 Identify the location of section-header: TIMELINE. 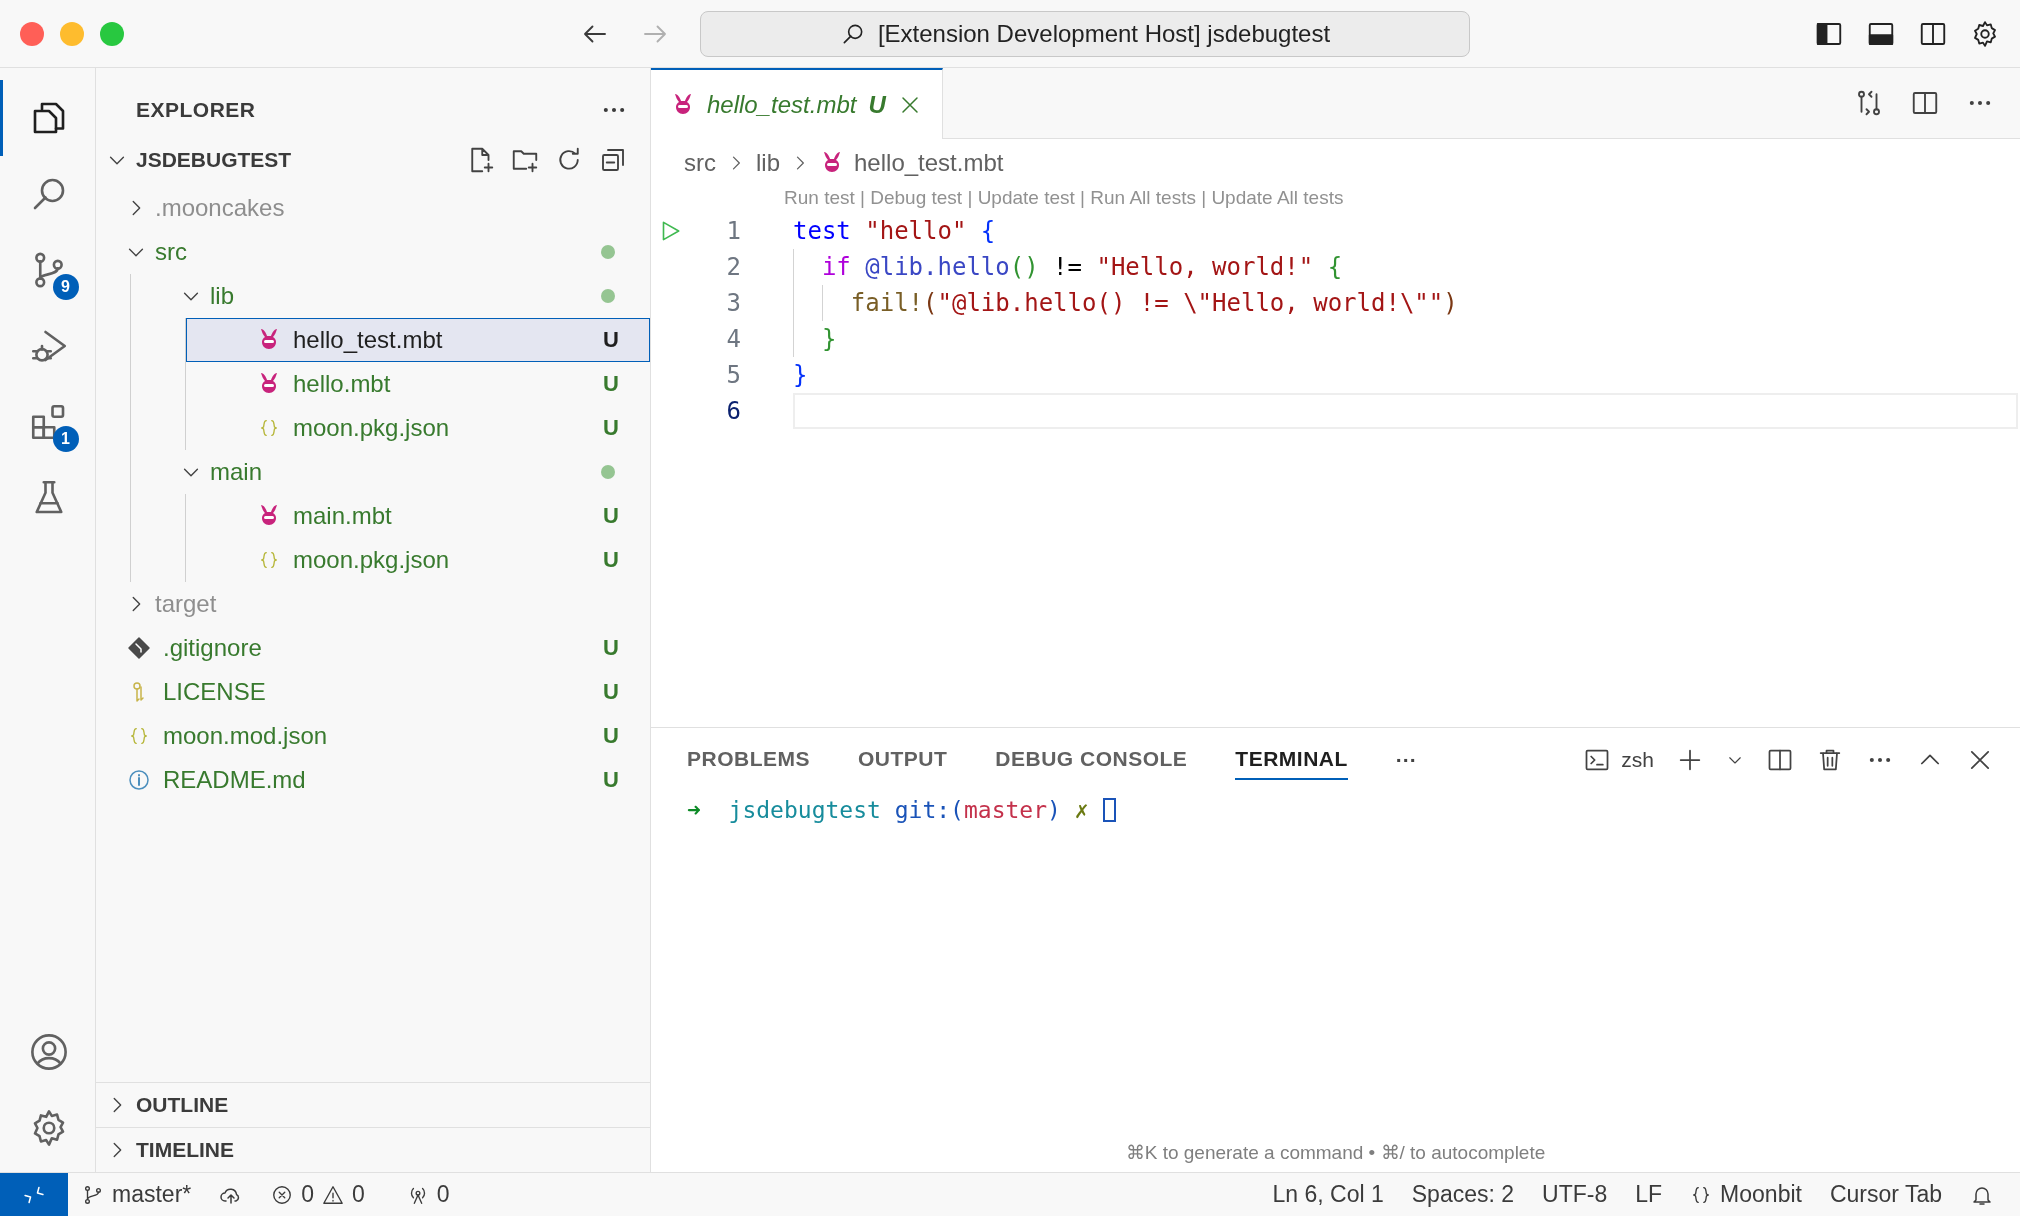
(185, 1150).